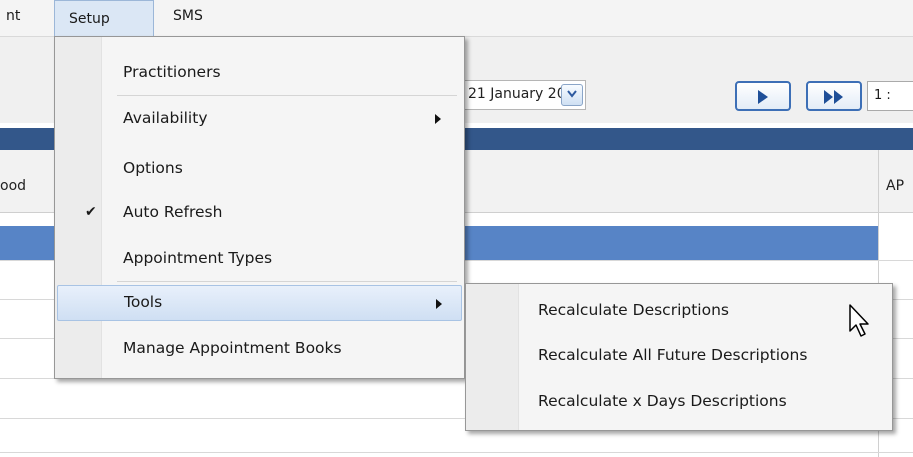 The image size is (913, 457). I want to click on play-icon, so click(763, 97).